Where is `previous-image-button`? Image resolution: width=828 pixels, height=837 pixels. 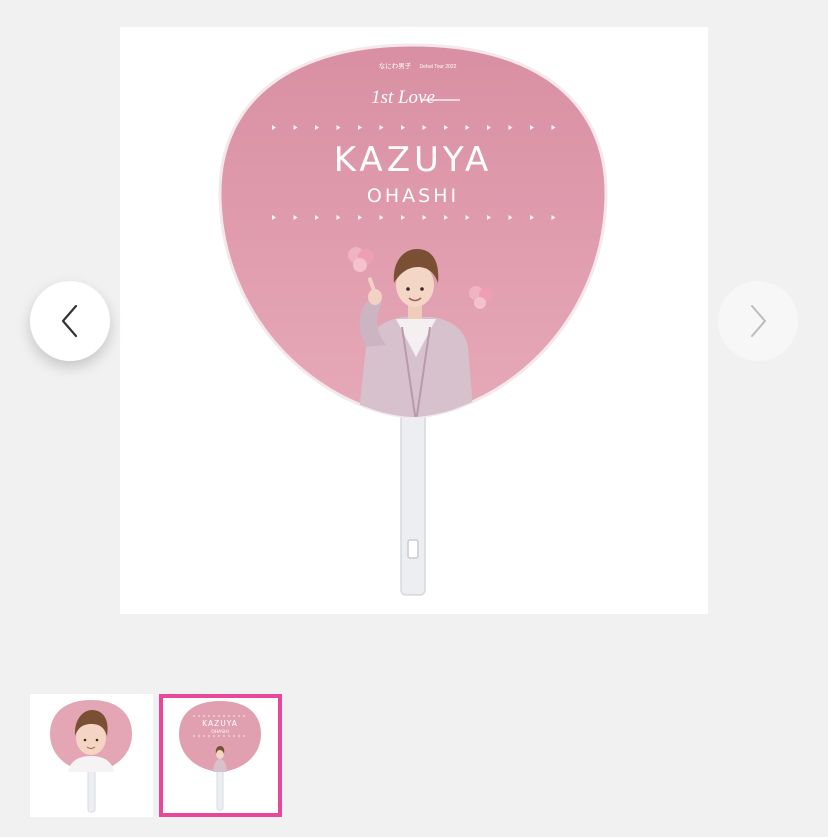
previous-image-button is located at coordinates (70, 321).